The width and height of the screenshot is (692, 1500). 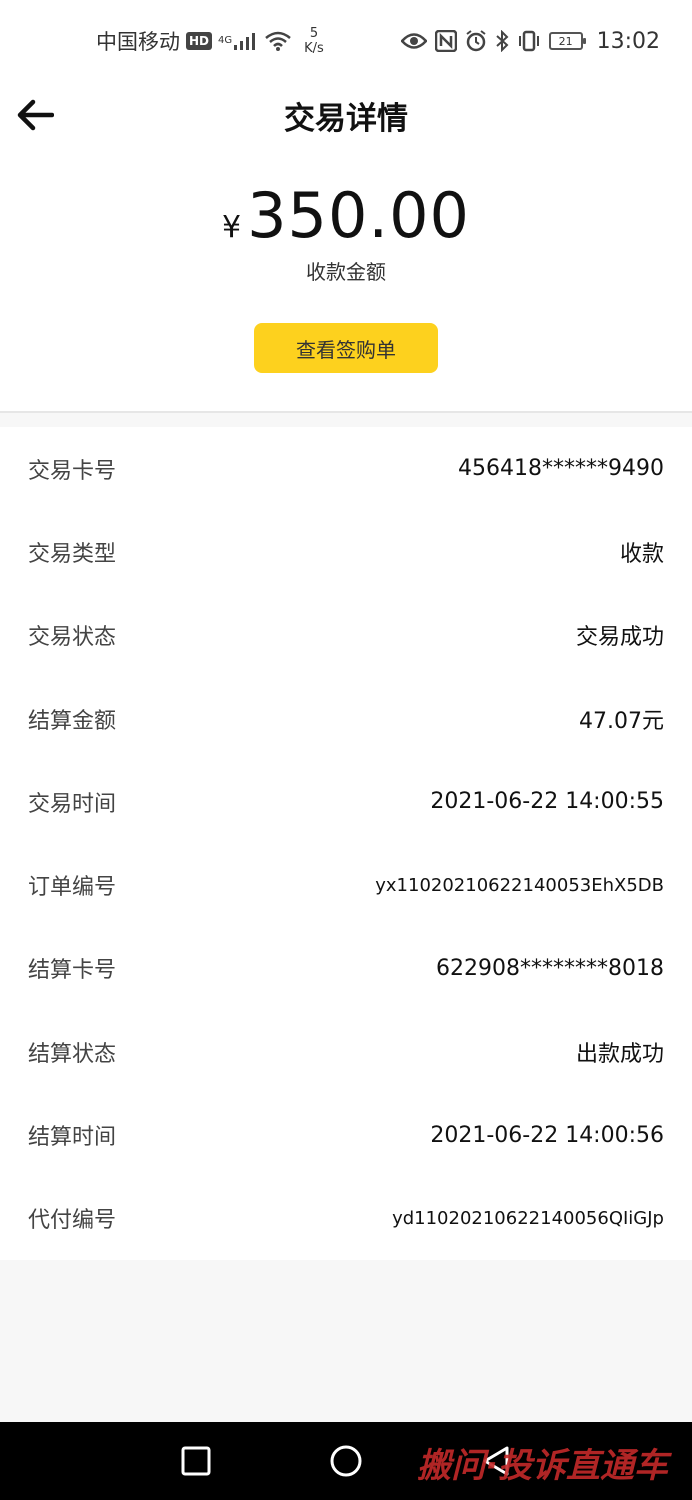 I want to click on view-receipt-button: 查看签购单, so click(x=346, y=348).